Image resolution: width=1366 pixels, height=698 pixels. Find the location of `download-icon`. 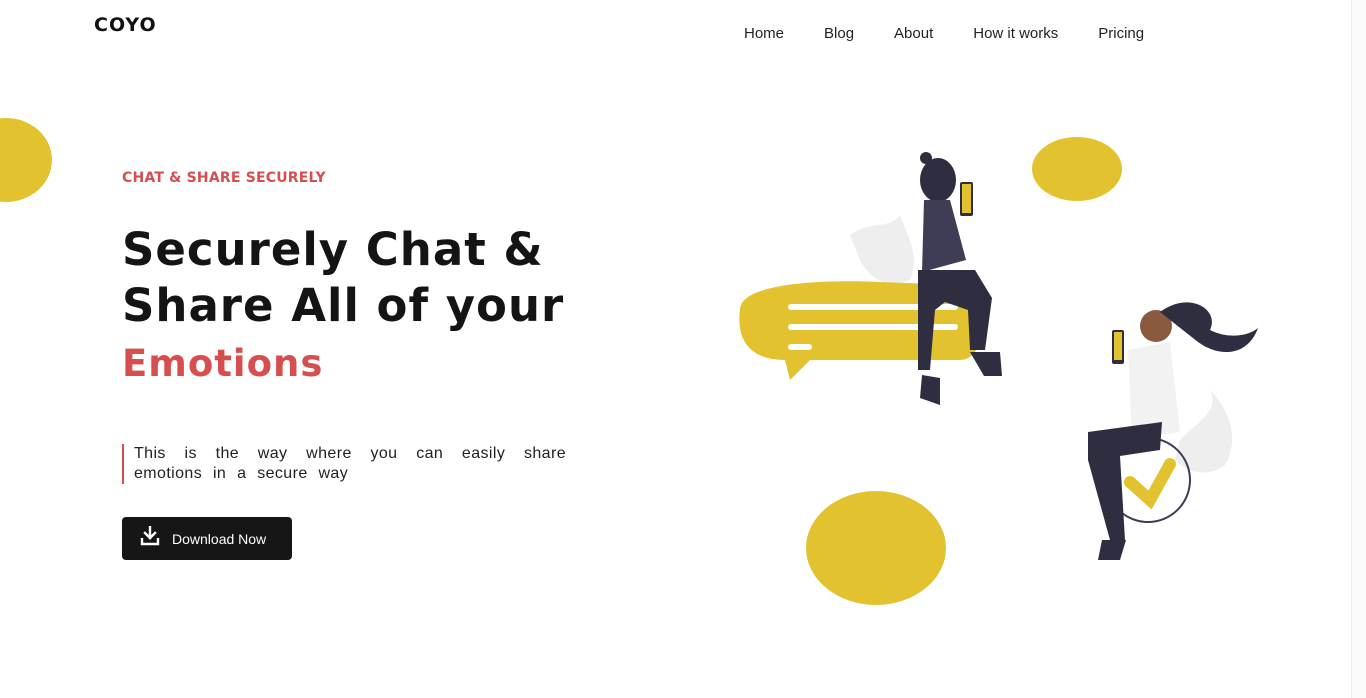

download-icon is located at coordinates (150, 538).